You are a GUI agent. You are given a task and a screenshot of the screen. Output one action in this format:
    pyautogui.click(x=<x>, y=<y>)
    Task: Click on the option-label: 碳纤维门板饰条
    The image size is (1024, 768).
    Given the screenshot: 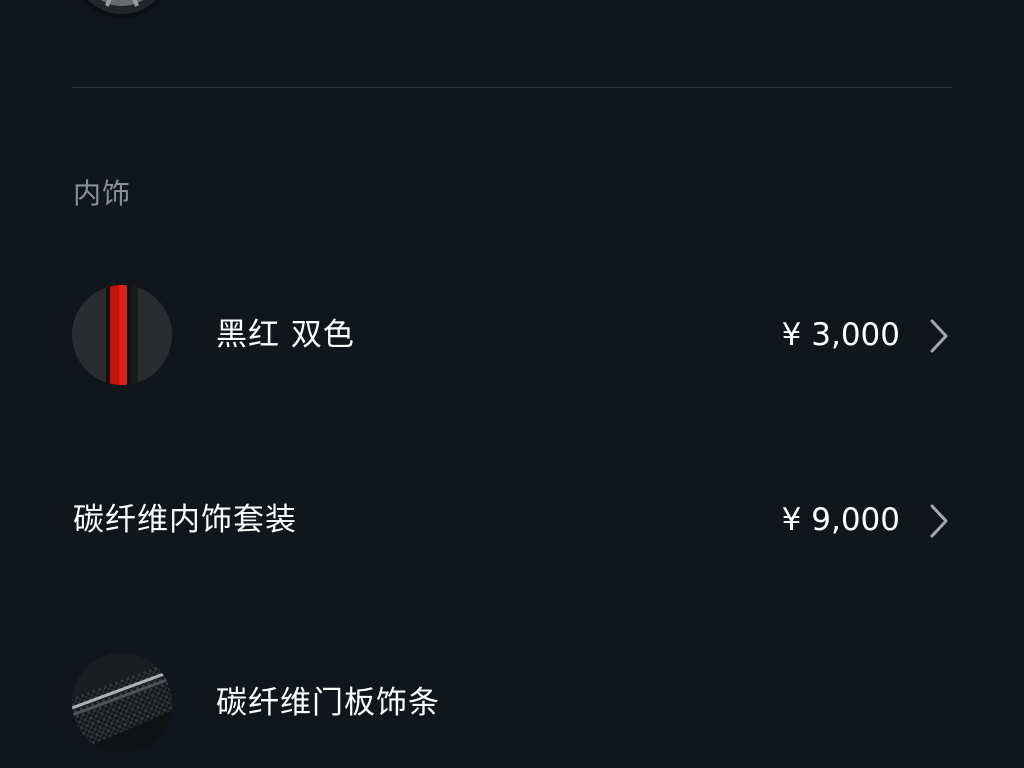 What is the action you would take?
    pyautogui.click(x=328, y=703)
    